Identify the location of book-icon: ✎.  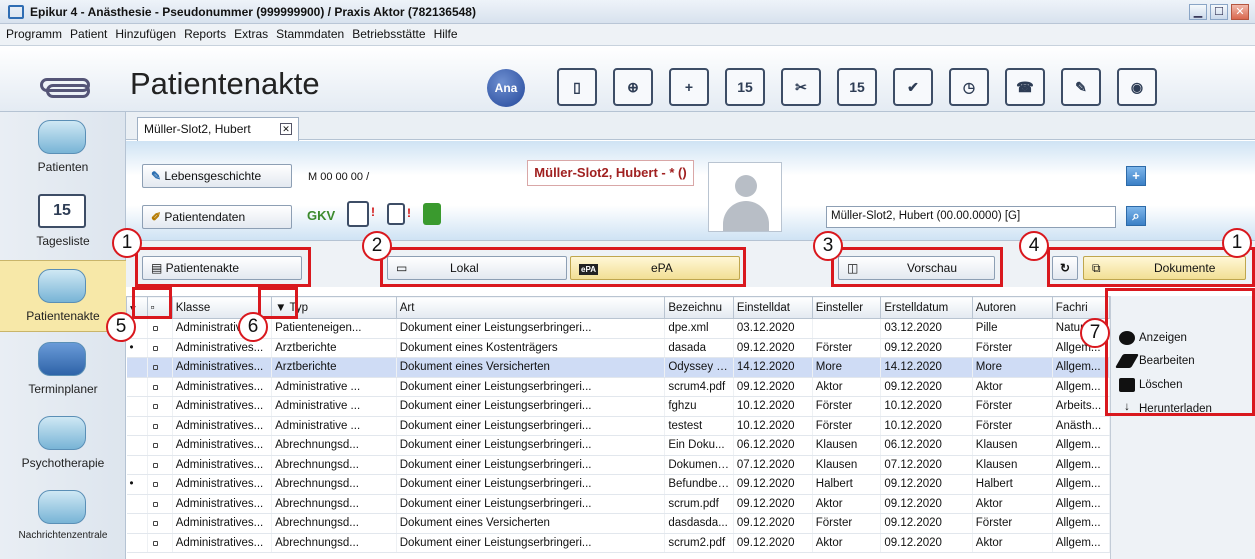
(158, 176).